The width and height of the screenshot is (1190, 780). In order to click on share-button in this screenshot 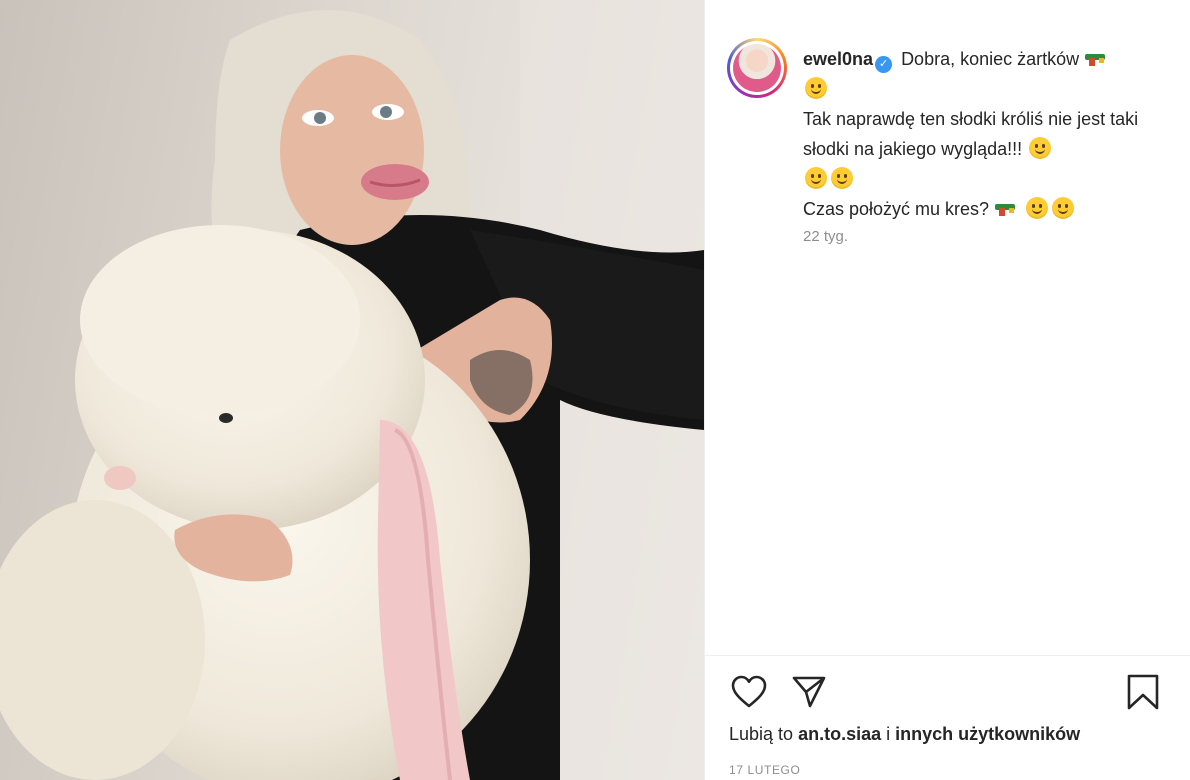, I will do `click(809, 692)`.